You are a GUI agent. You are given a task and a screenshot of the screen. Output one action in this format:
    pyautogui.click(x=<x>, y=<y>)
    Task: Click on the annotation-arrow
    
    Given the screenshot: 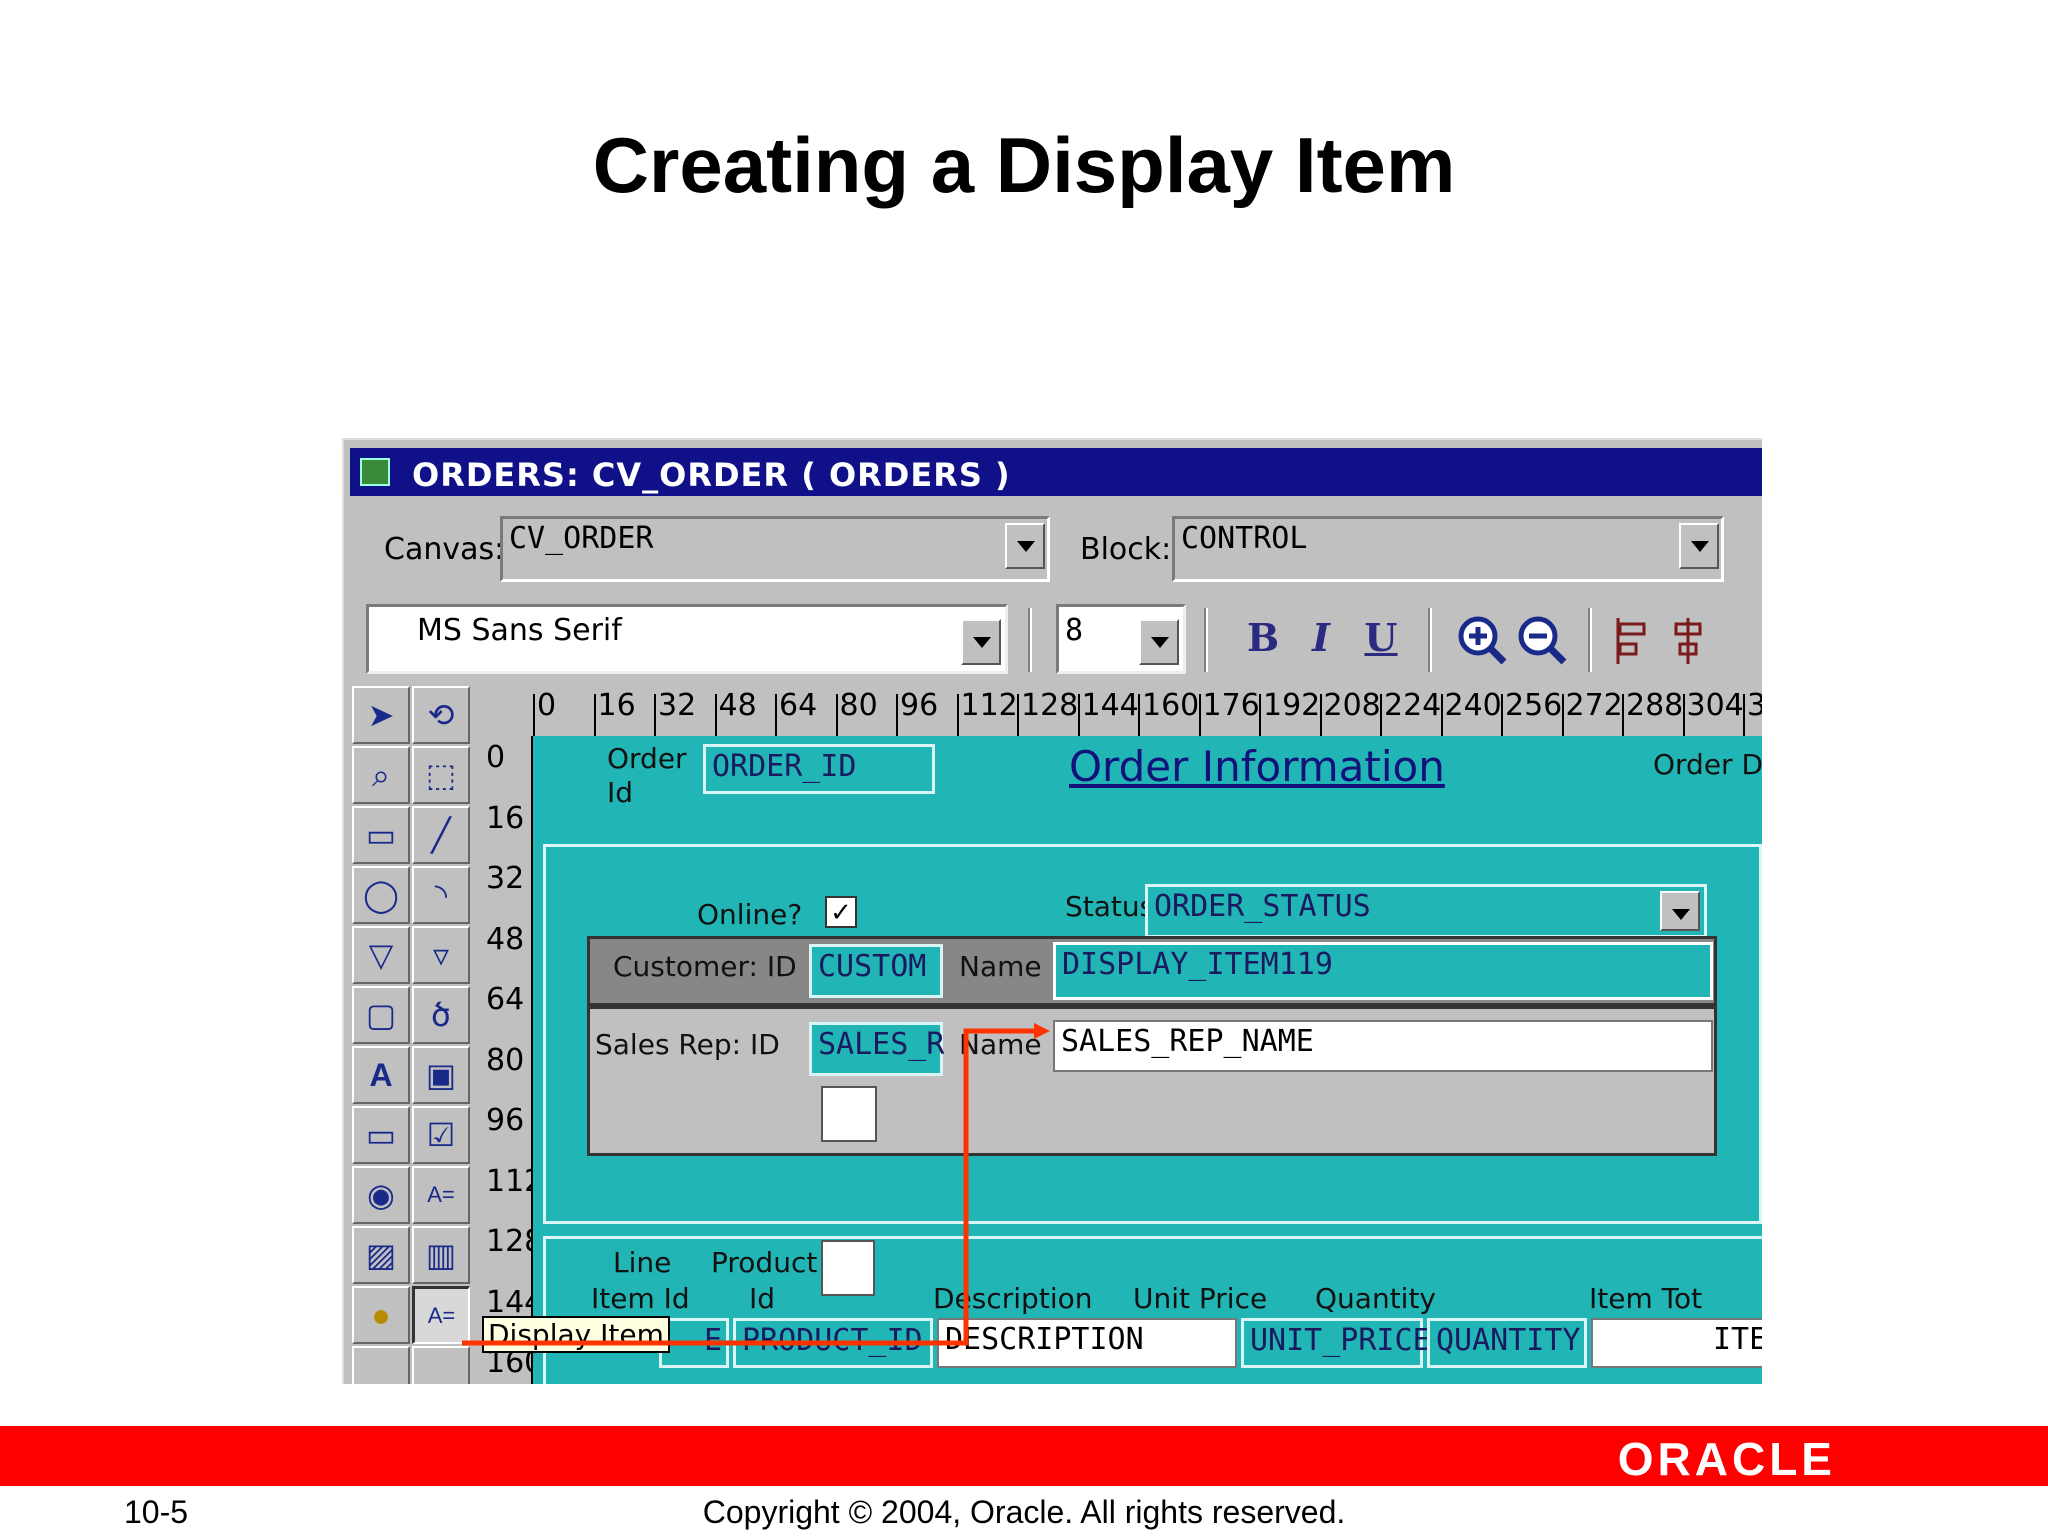 What is the action you would take?
    pyautogui.click(x=756, y=1184)
    